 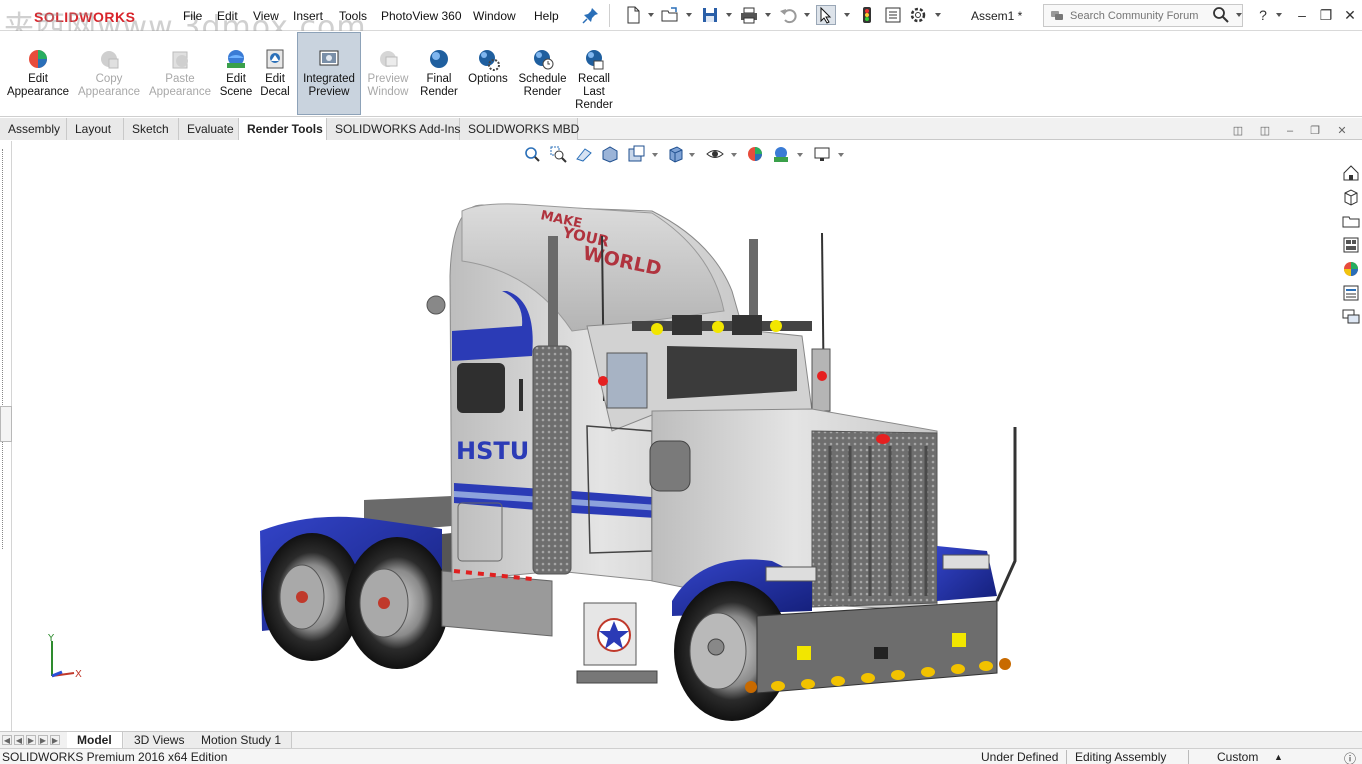 What do you see at coordinates (1223, 757) in the screenshot?
I see `status-units: Custom` at bounding box center [1223, 757].